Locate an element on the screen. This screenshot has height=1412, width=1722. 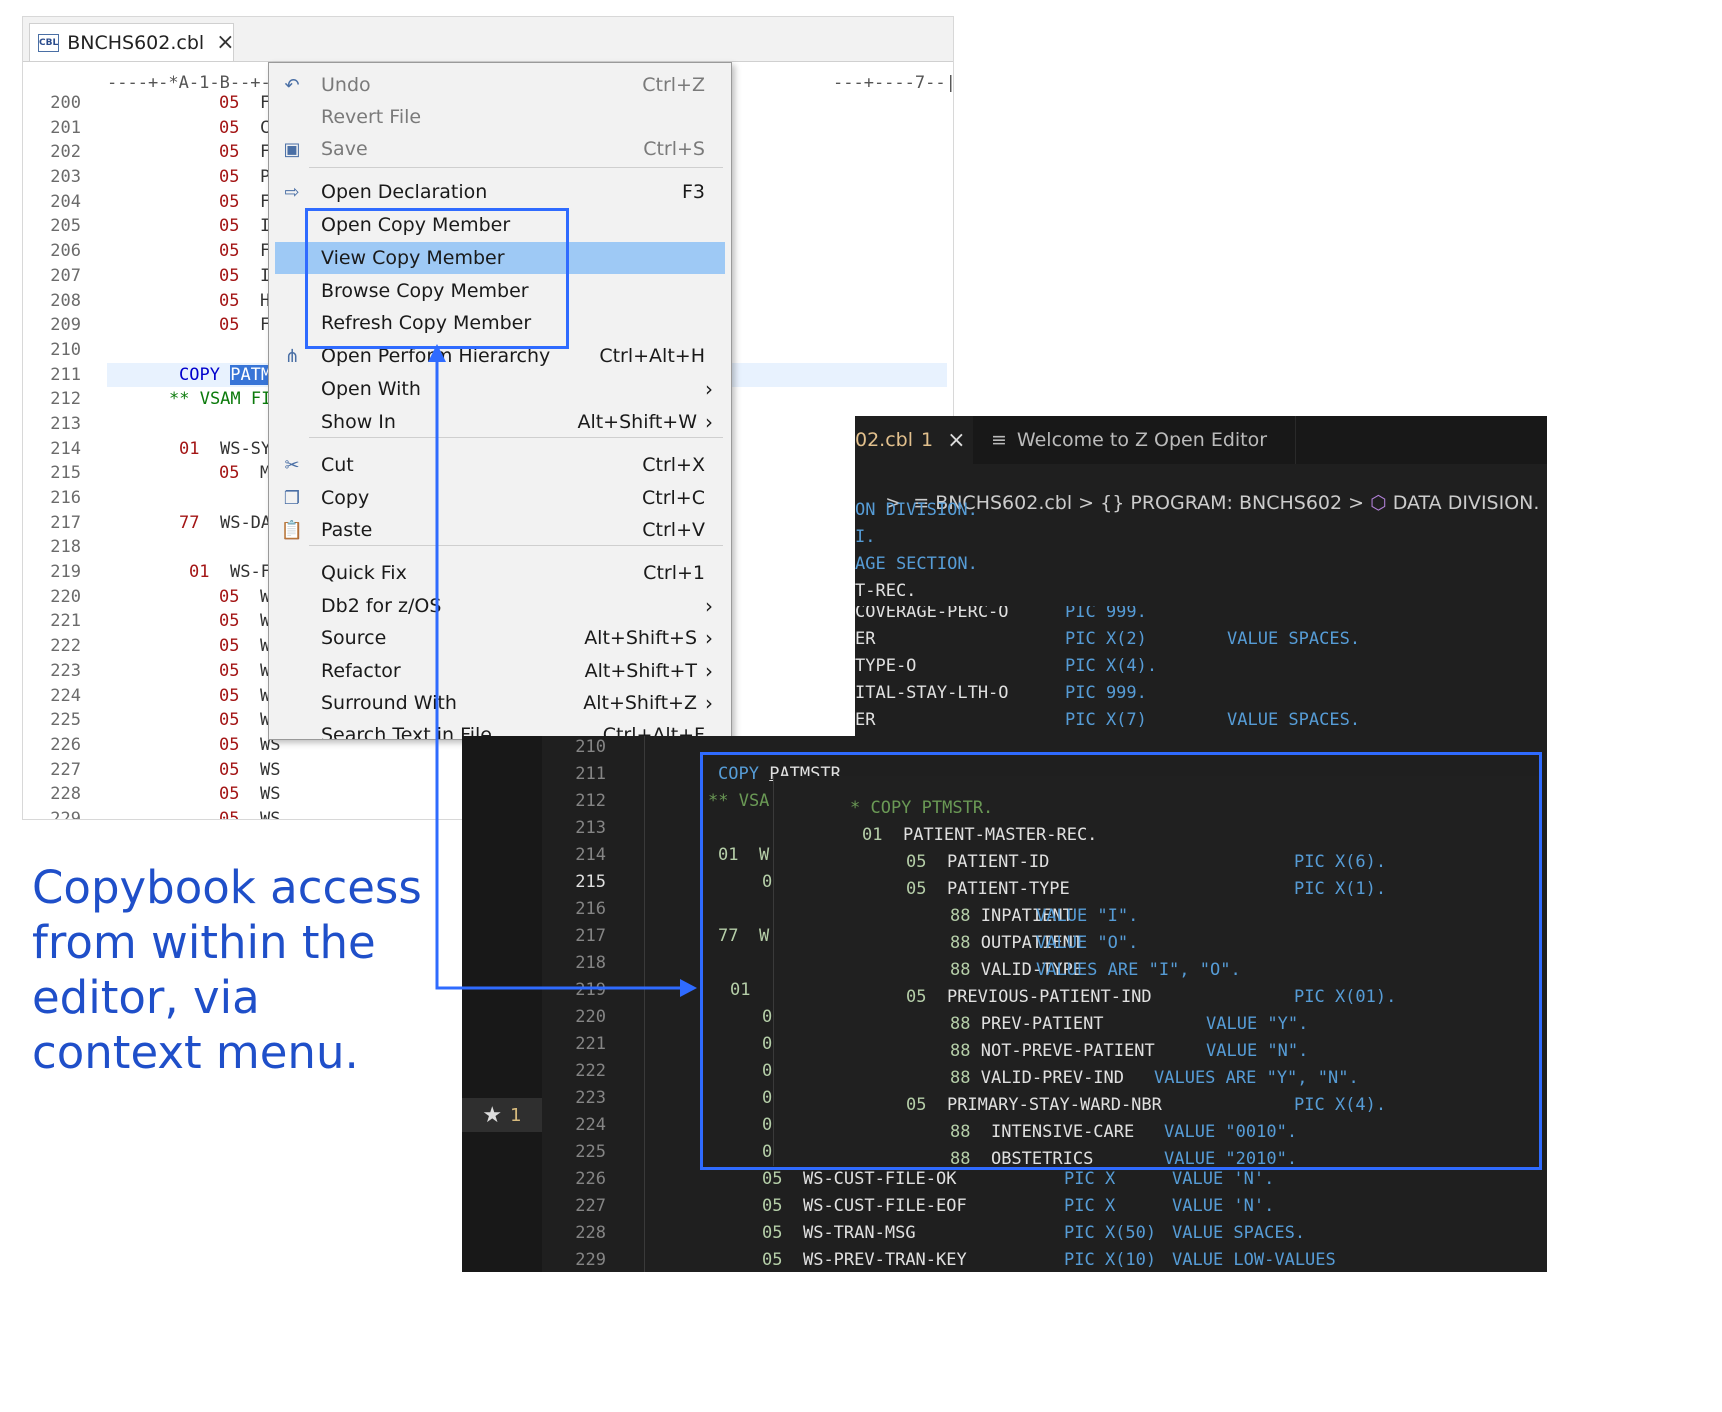
callout-arrow is located at coordinates (562, 670).